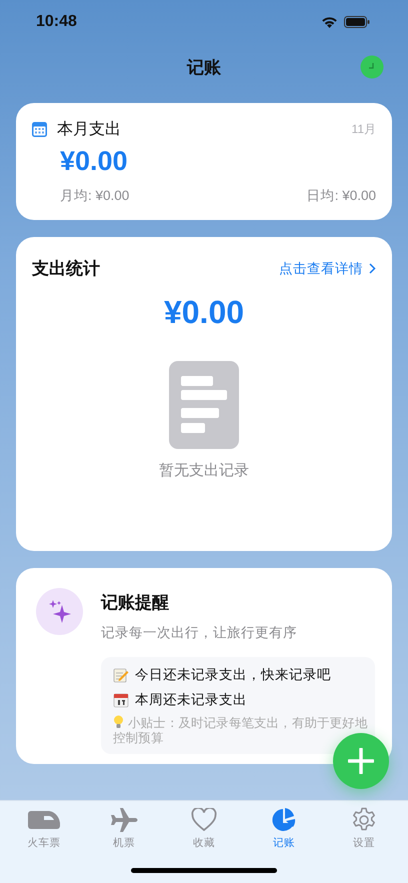 This screenshot has width=408, height=883. What do you see at coordinates (124, 820) in the screenshot?
I see `airplane-icon` at bounding box center [124, 820].